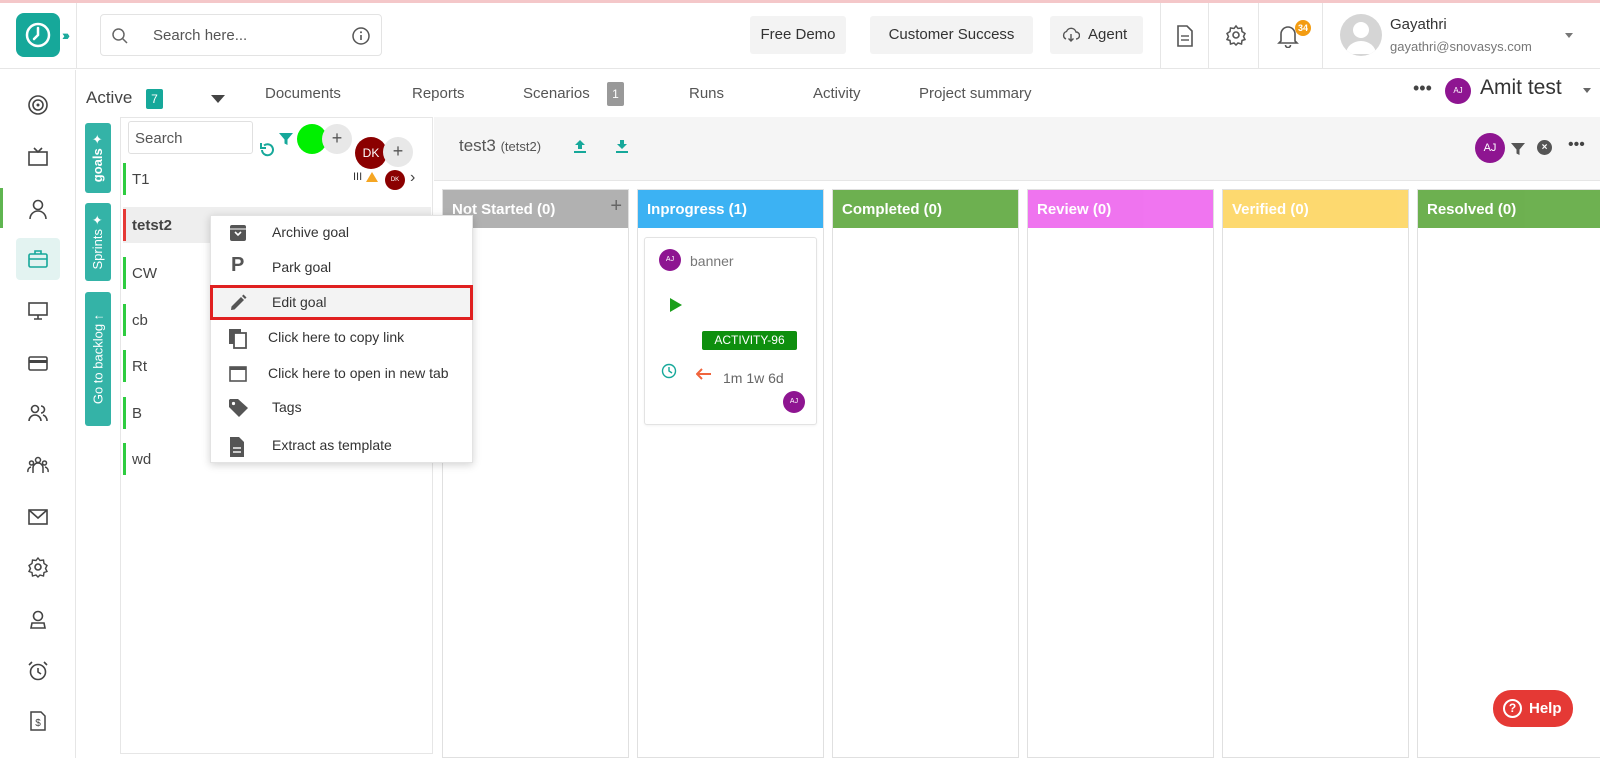  I want to click on user-name: Gayathri, so click(1418, 24).